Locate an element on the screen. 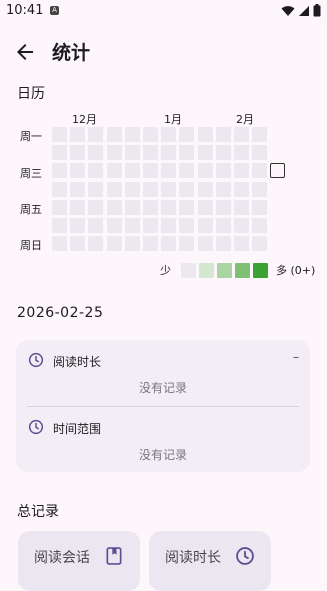 This screenshot has width=327, height=591. month-label: 12月 is located at coordinates (84, 119).